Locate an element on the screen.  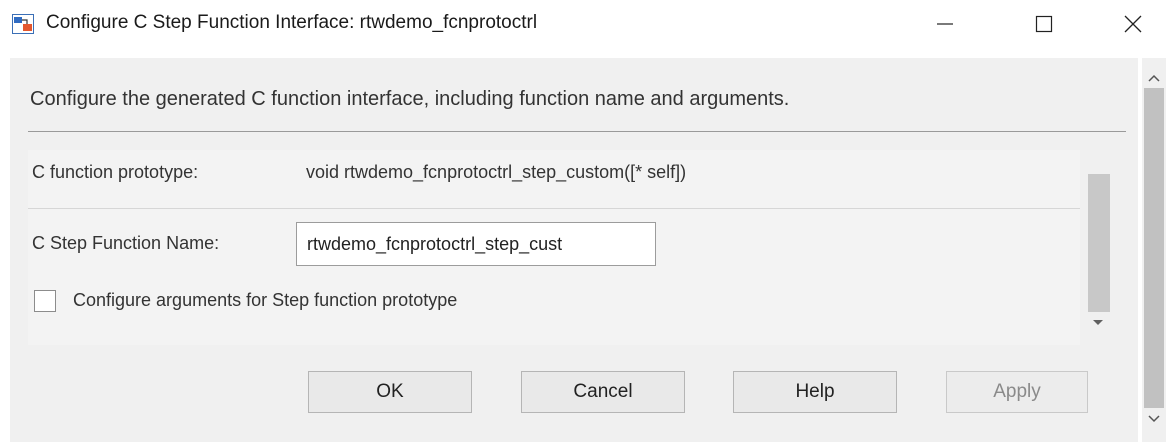
close-button is located at coordinates (1133, 24).